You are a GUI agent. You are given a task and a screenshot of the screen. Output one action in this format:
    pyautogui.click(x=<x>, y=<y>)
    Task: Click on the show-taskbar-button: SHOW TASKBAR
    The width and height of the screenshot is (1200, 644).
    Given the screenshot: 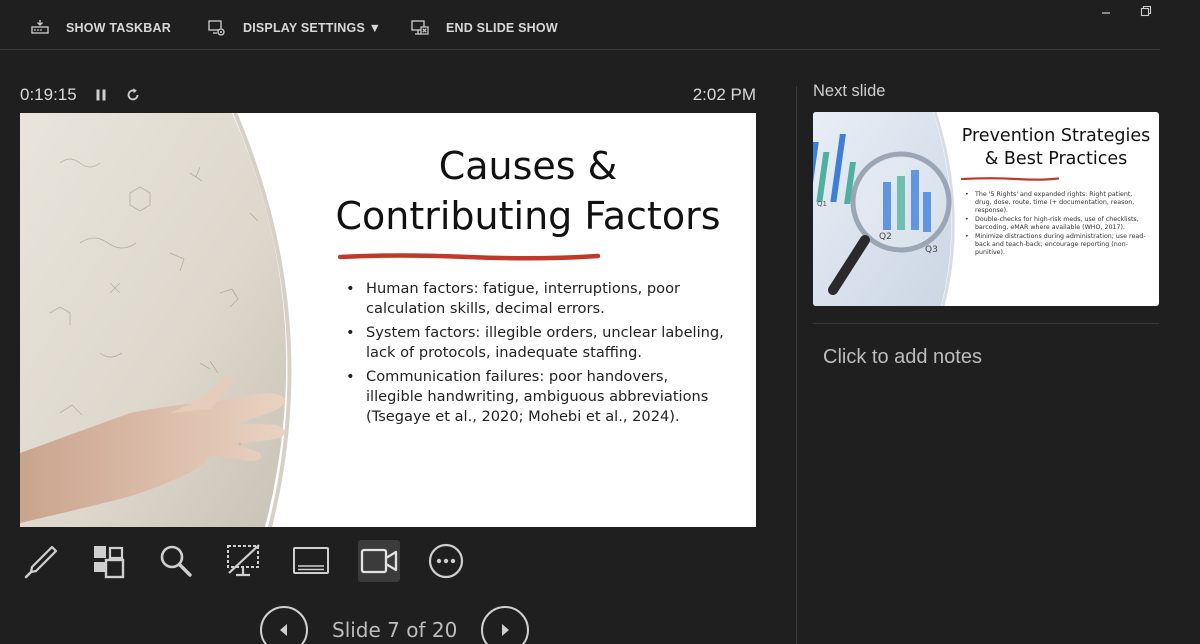 What is the action you would take?
    pyautogui.click(x=100, y=28)
    